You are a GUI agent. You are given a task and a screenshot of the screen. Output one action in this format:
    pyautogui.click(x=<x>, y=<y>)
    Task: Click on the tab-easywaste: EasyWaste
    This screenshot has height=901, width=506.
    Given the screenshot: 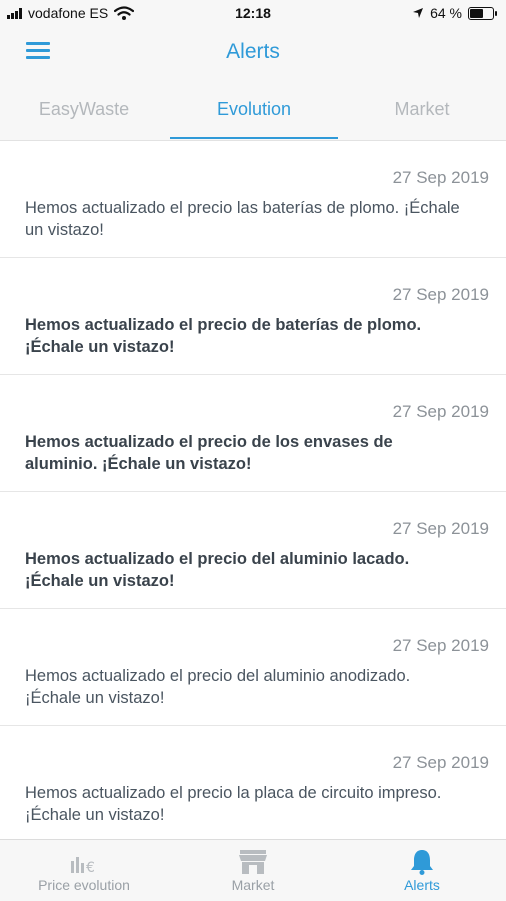 What is the action you would take?
    pyautogui.click(x=84, y=108)
    